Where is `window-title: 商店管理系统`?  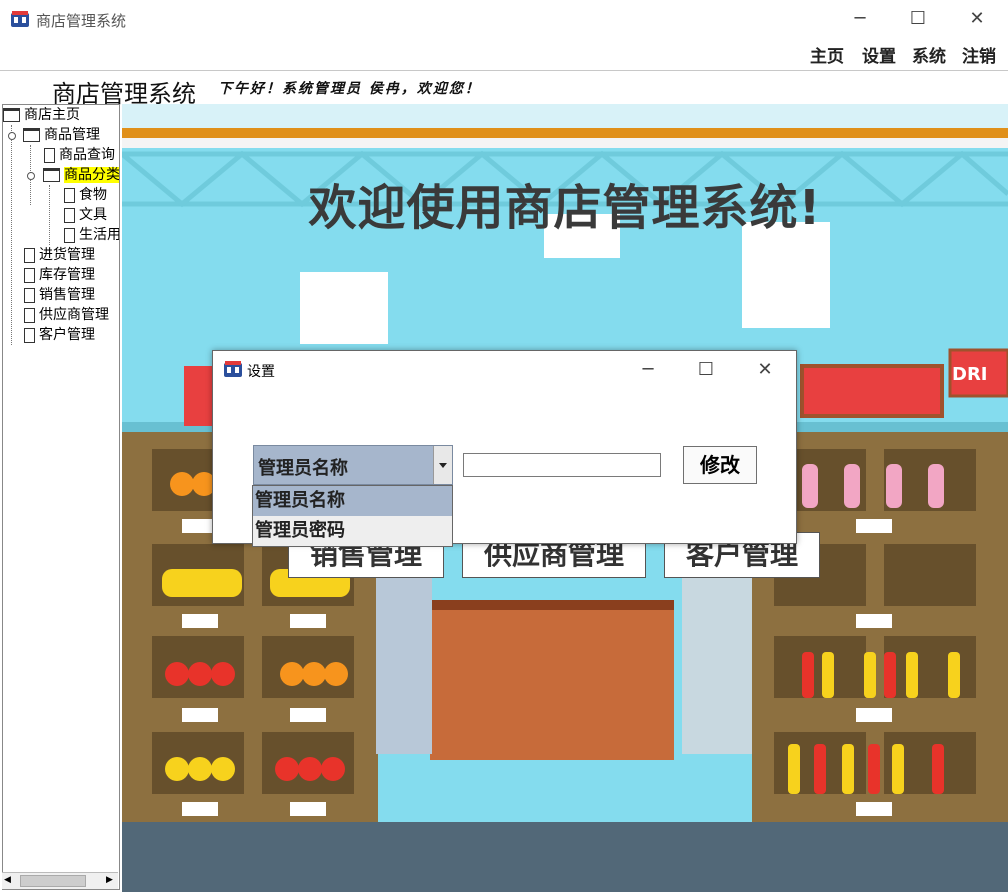 window-title: 商店管理系统 is located at coordinates (81, 21).